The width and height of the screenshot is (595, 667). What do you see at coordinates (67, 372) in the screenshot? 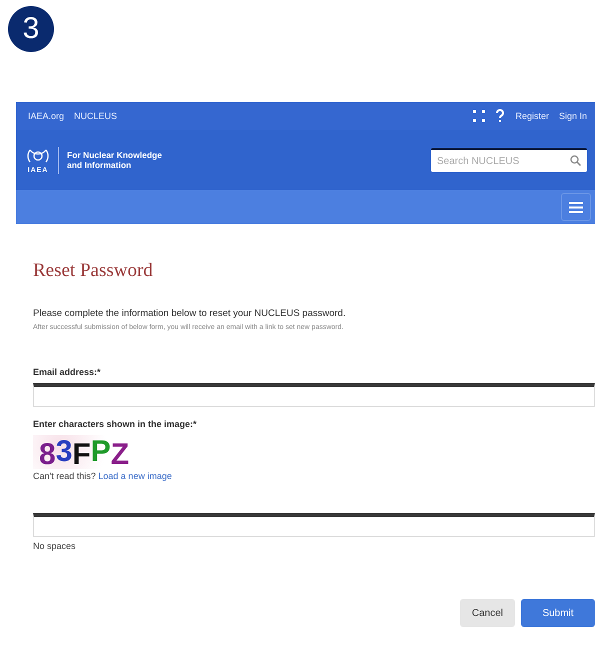
I see `email-label: Email address:*` at bounding box center [67, 372].